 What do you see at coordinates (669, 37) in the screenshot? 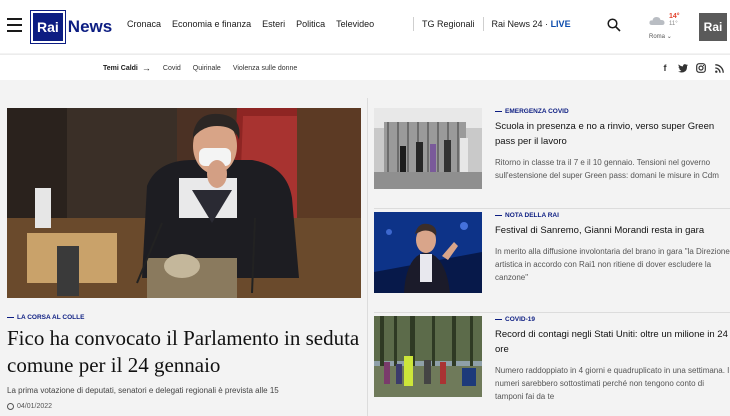
I see `chevron-down-icon: ⌄` at bounding box center [669, 37].